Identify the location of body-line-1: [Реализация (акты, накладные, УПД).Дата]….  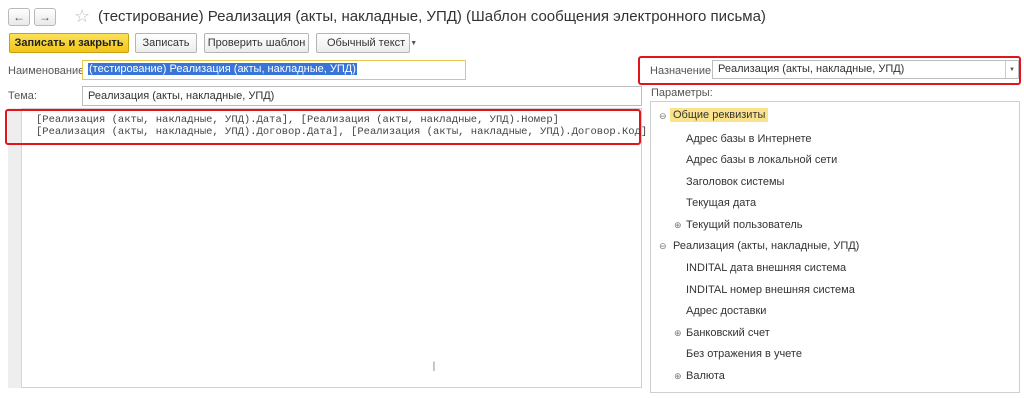
(297, 120).